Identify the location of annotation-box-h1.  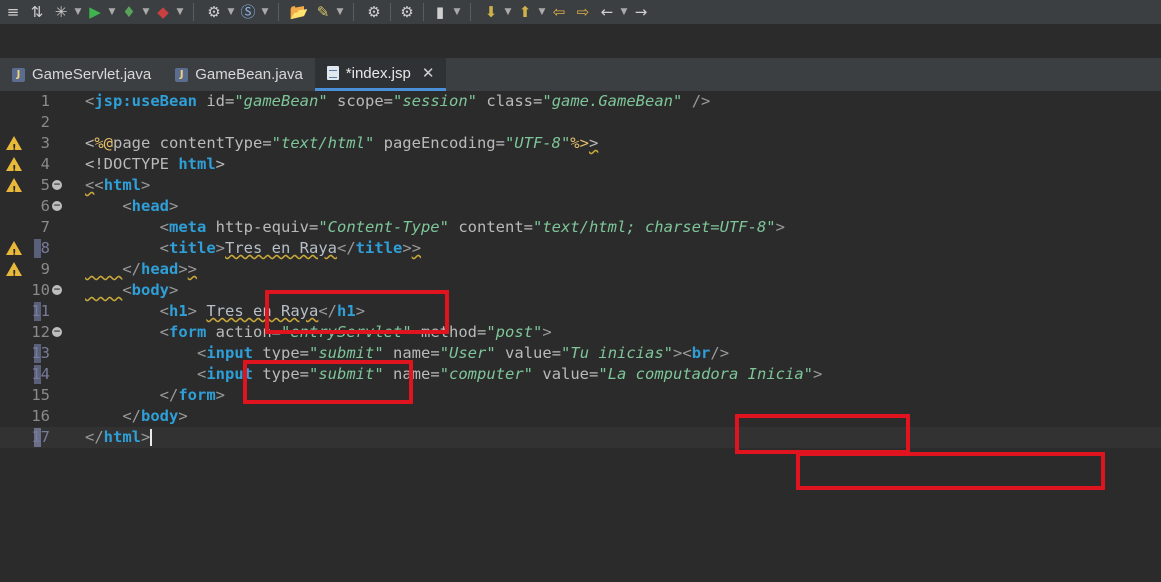
(328, 382).